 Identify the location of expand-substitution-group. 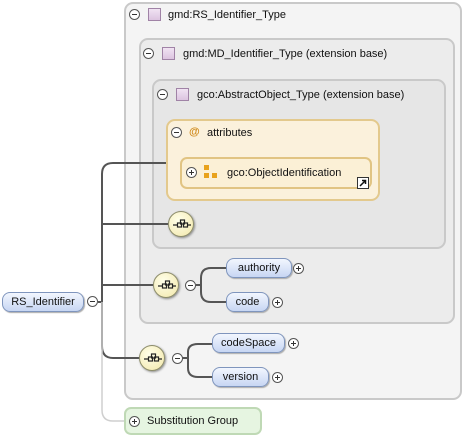
(134, 421).